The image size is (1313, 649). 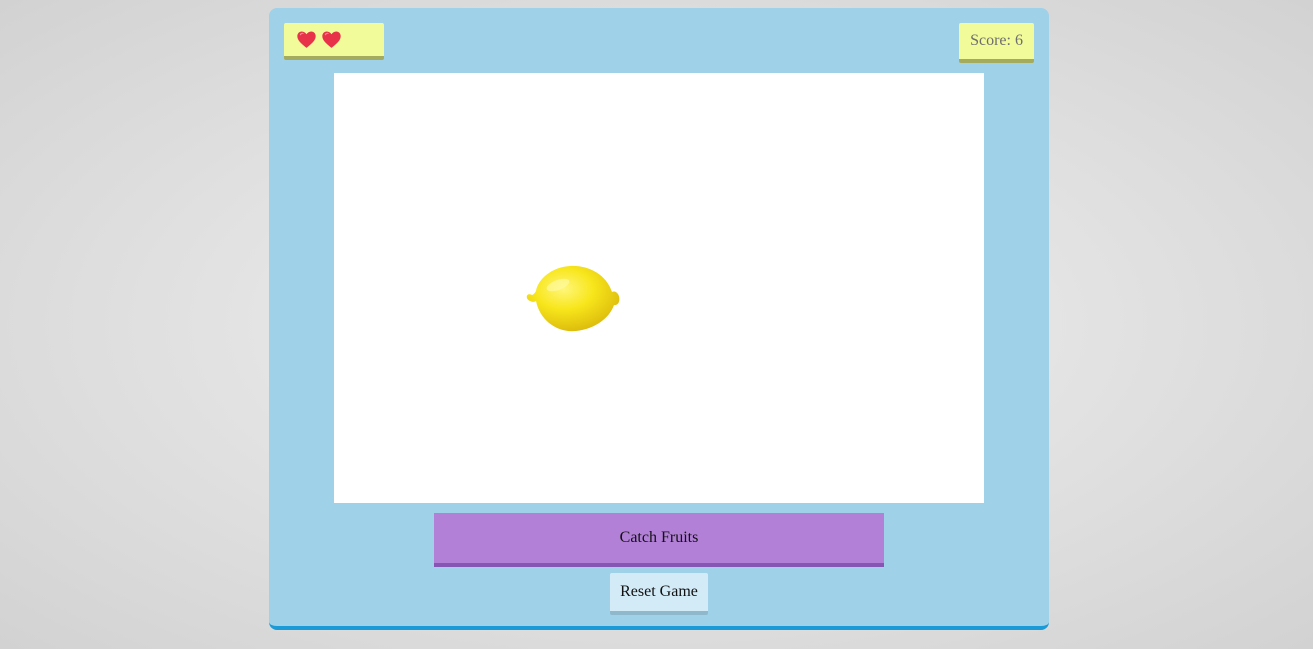 What do you see at coordinates (659, 540) in the screenshot?
I see `catch-fruits-button: Catch Fruits` at bounding box center [659, 540].